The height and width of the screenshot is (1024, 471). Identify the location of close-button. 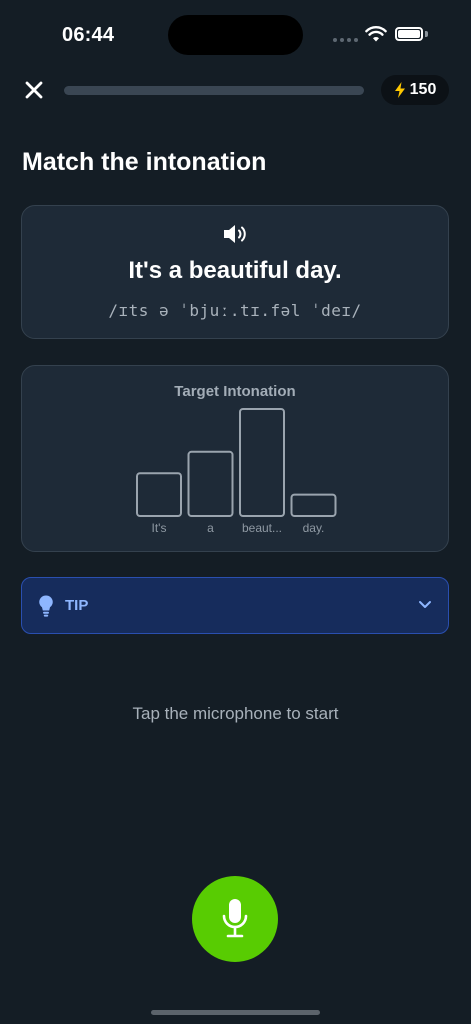
(34, 90).